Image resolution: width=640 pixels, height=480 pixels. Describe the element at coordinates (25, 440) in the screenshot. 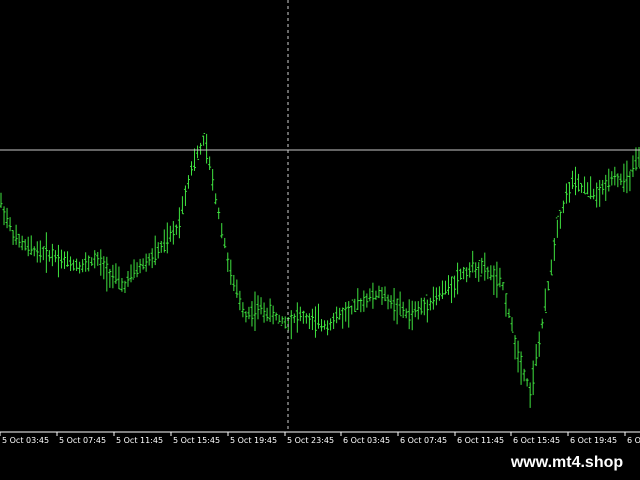

I see `time-axis-label: 5 Oct 03:45` at that location.